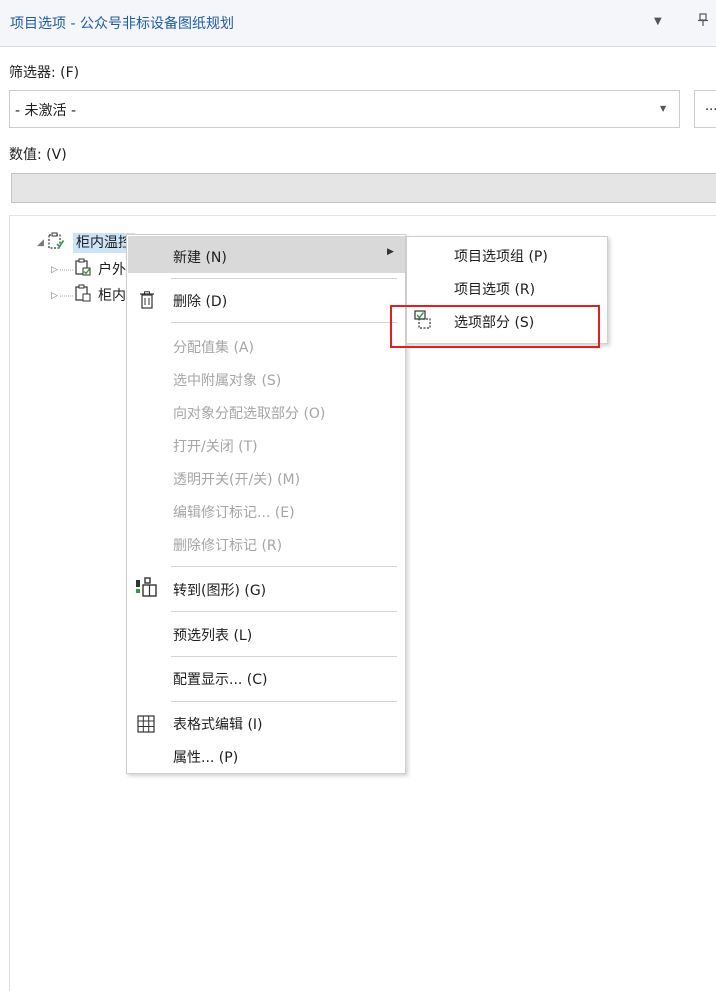 This screenshot has width=716, height=991. Describe the element at coordinates (219, 590) in the screenshot. I see `menu-item-goto-graphic: 转到(图形) (G)` at that location.